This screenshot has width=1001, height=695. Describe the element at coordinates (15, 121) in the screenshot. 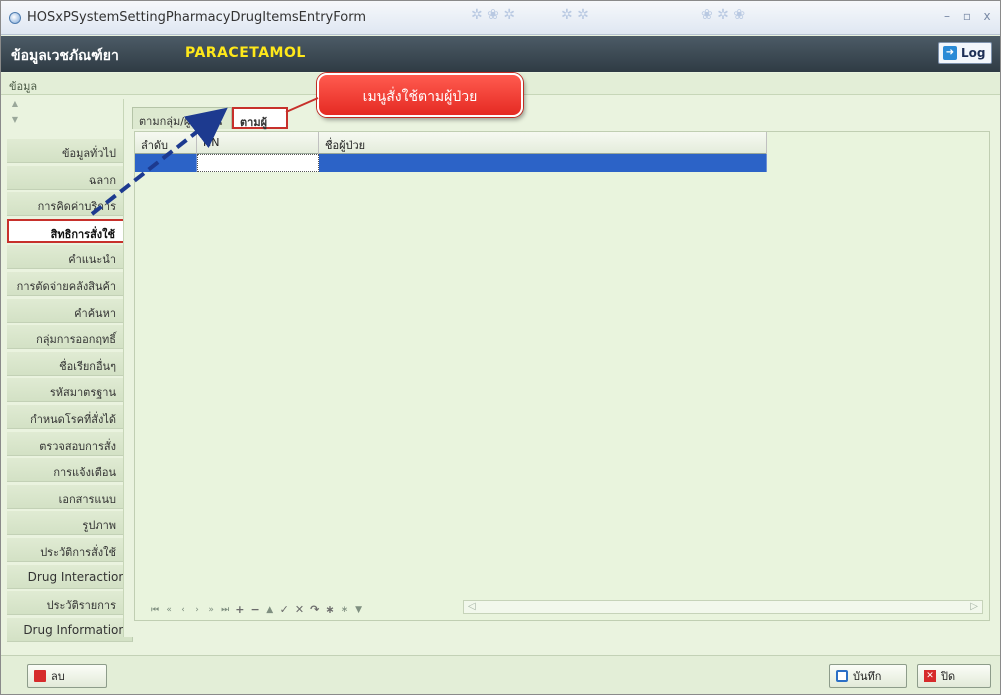

I see `scroll-down-icon: ▼` at that location.